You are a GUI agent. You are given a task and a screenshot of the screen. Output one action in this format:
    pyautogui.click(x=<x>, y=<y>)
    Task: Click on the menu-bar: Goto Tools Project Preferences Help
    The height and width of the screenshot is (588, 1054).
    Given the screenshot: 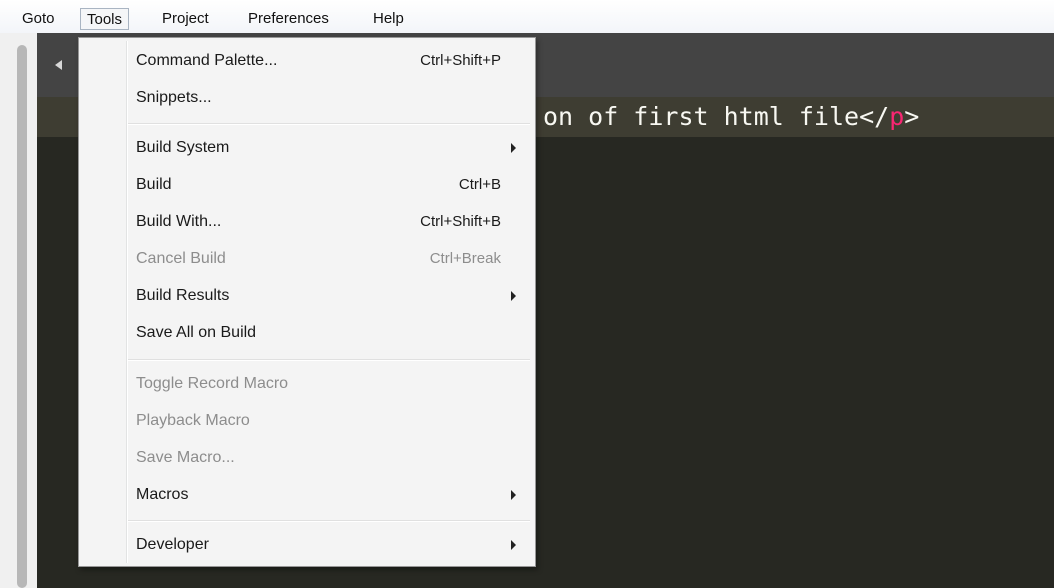 What is the action you would take?
    pyautogui.click(x=527, y=16)
    